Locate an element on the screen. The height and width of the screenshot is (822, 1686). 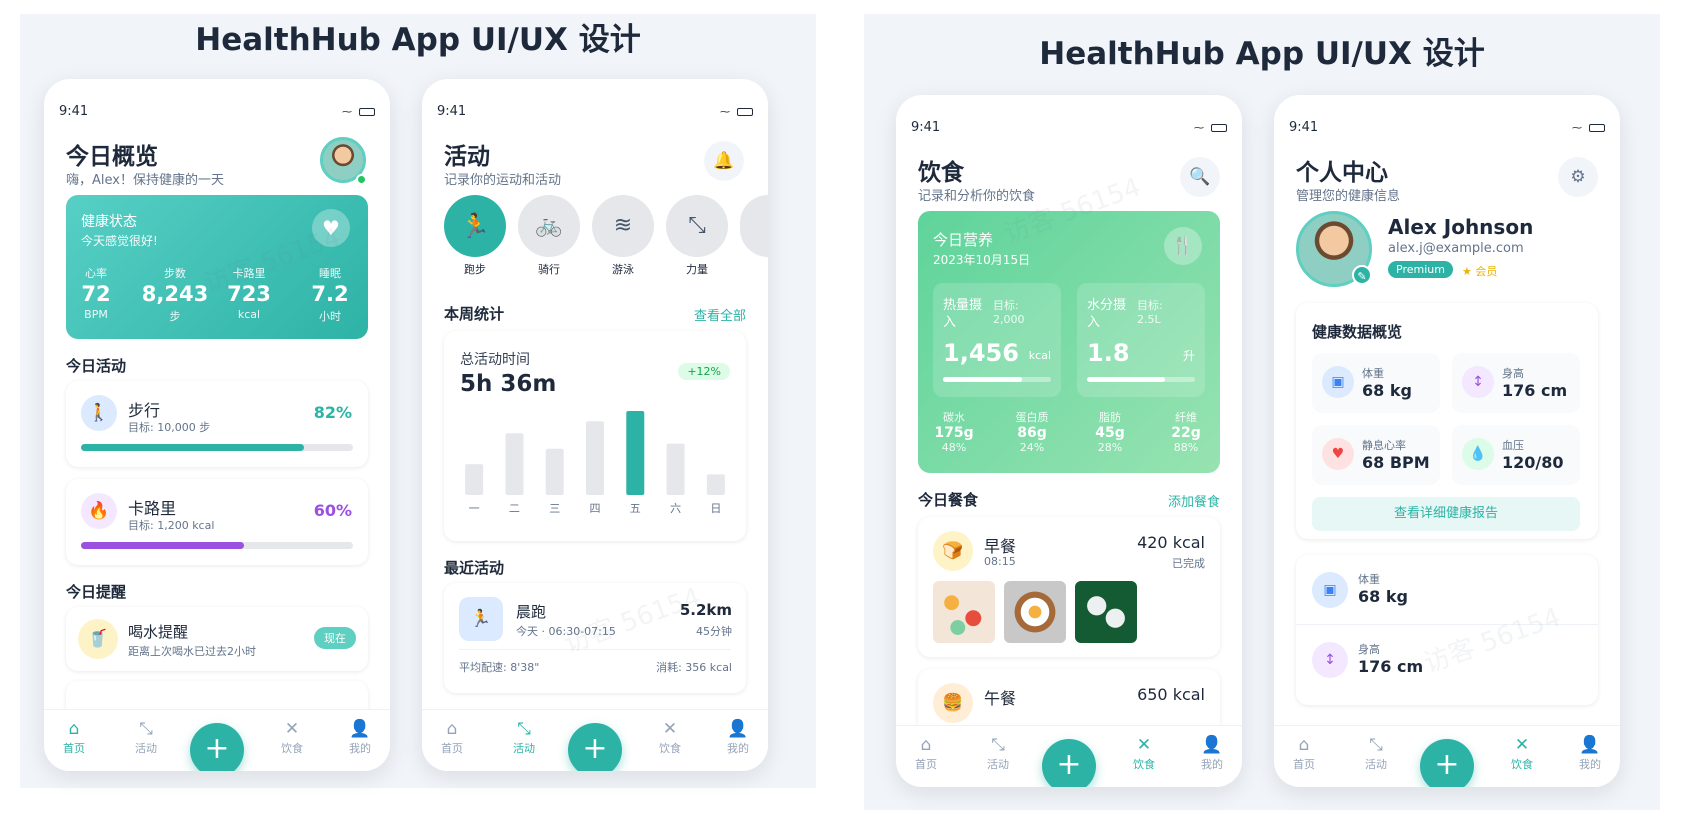
meal-card-breakfast: 🍞 早餐 08:15 420 kcal 已完成 is located at coordinates (1069, 587).